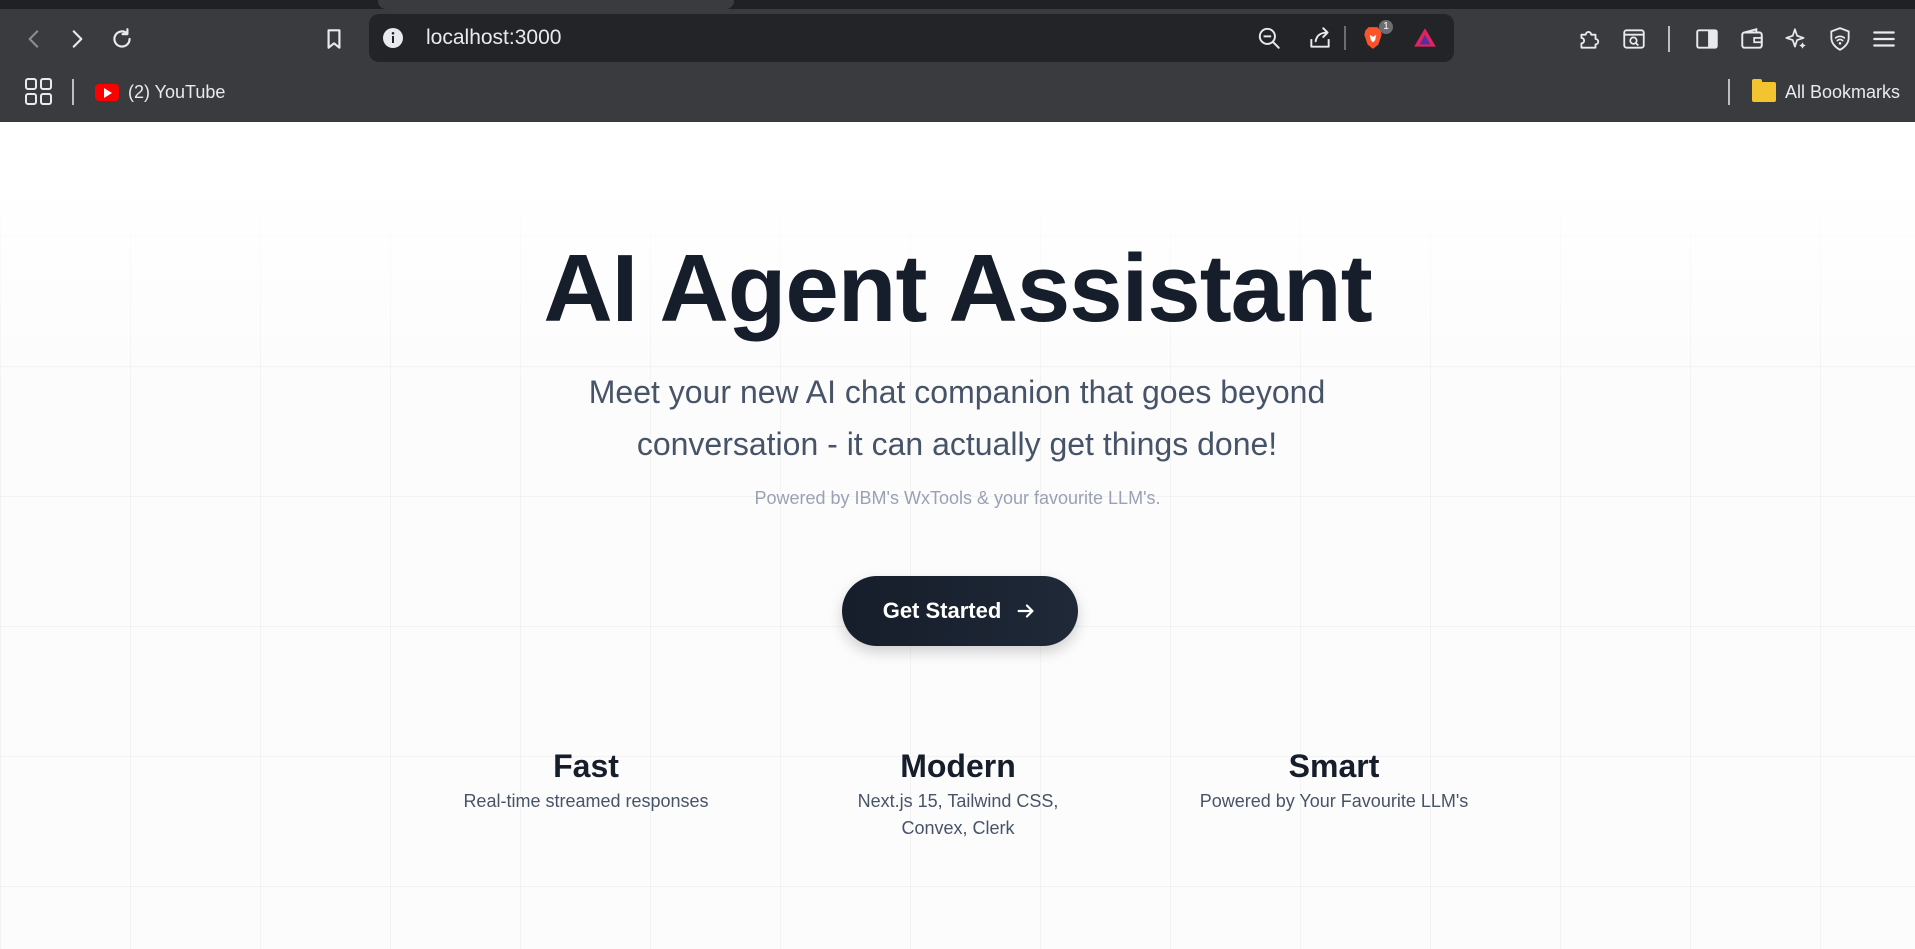 The image size is (1915, 949). What do you see at coordinates (1345, 38) in the screenshot?
I see `omnibox-divider` at bounding box center [1345, 38].